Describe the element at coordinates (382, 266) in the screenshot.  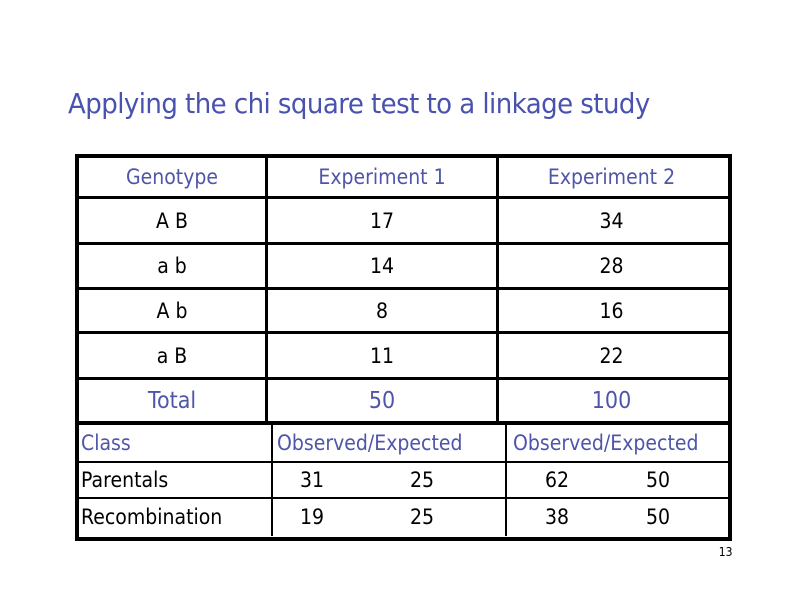
I see `experiment-1-cell: 14` at that location.